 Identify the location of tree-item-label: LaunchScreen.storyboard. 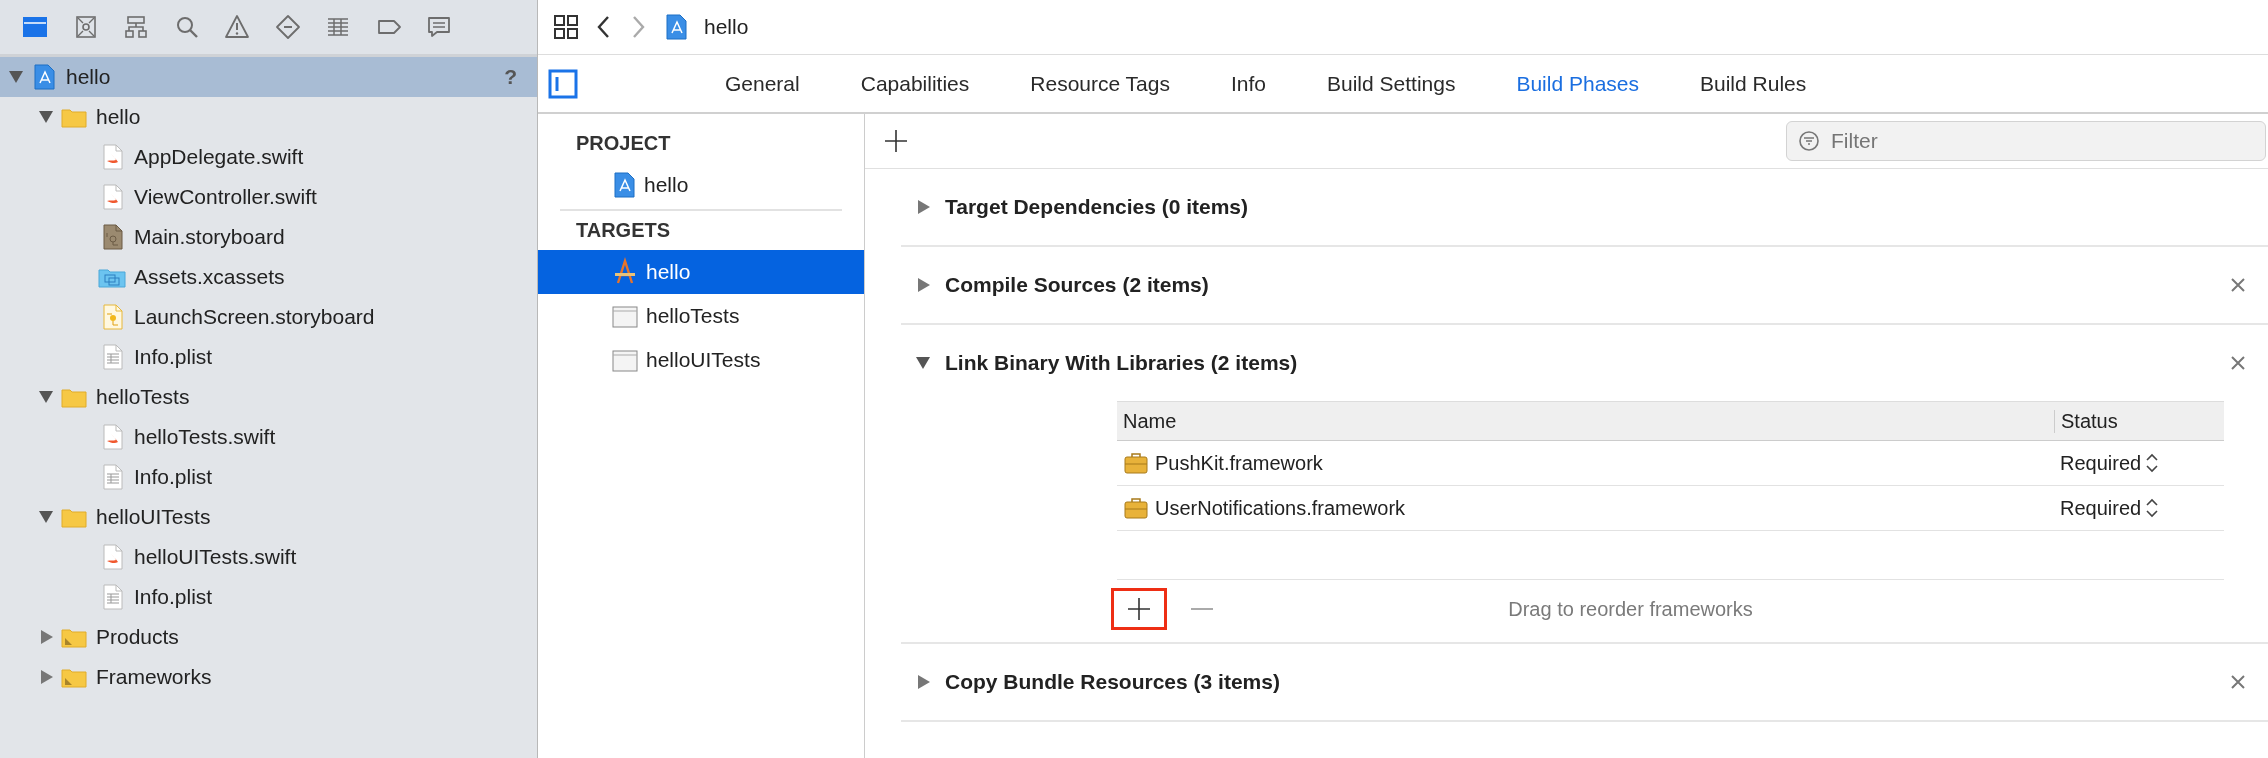
(255, 317).